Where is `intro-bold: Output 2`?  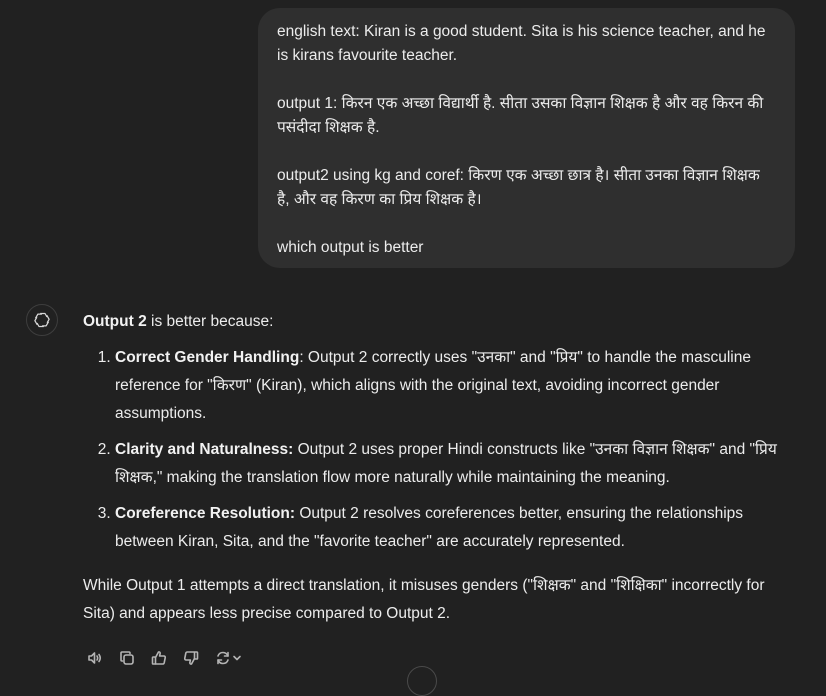
intro-bold: Output 2 is located at coordinates (115, 321).